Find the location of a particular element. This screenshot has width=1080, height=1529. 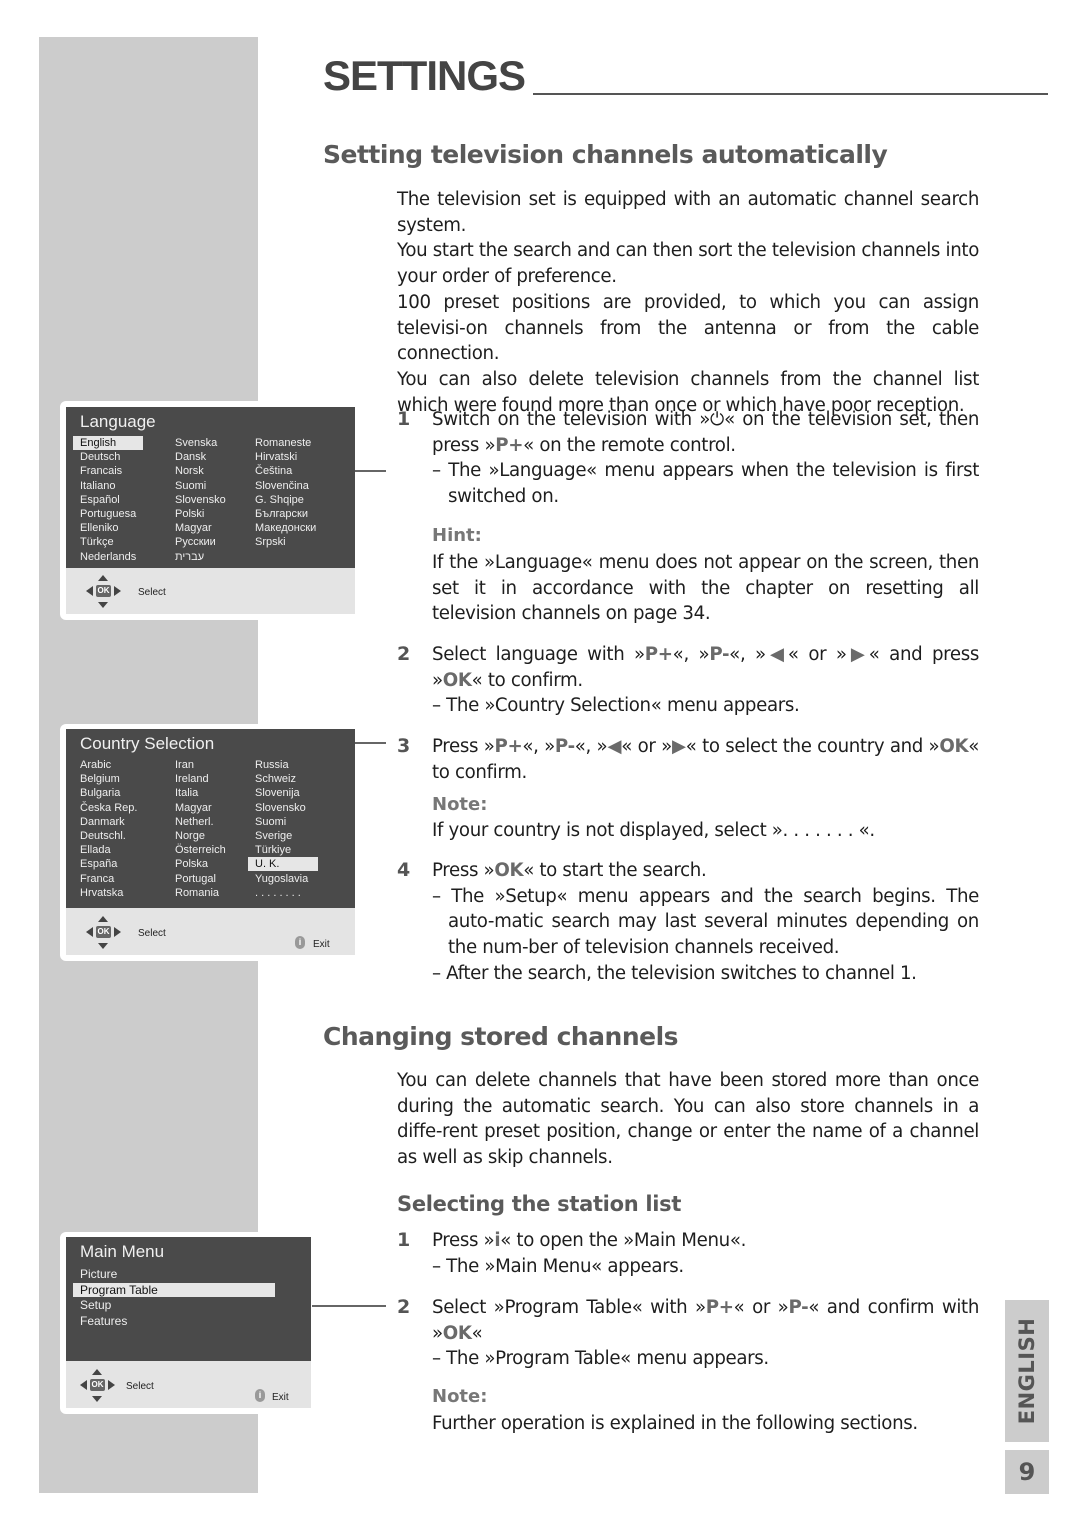

menu-option: Ireland is located at coordinates (192, 779).